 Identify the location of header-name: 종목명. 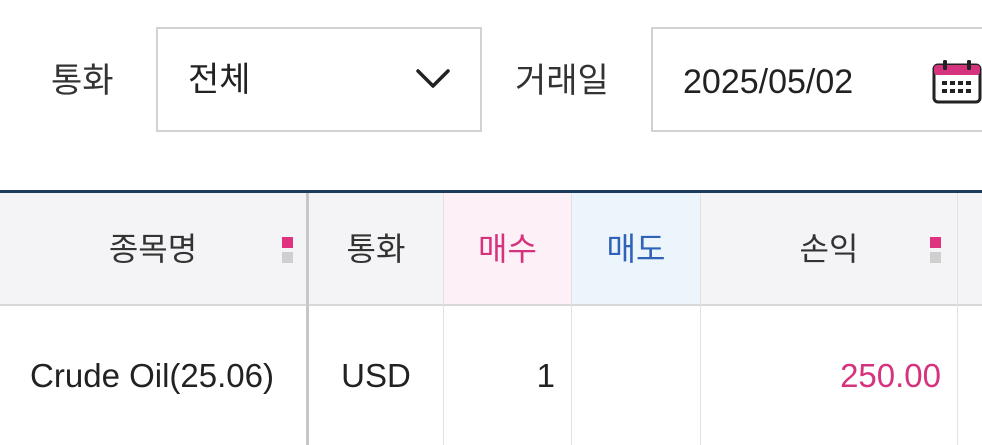
(153, 248).